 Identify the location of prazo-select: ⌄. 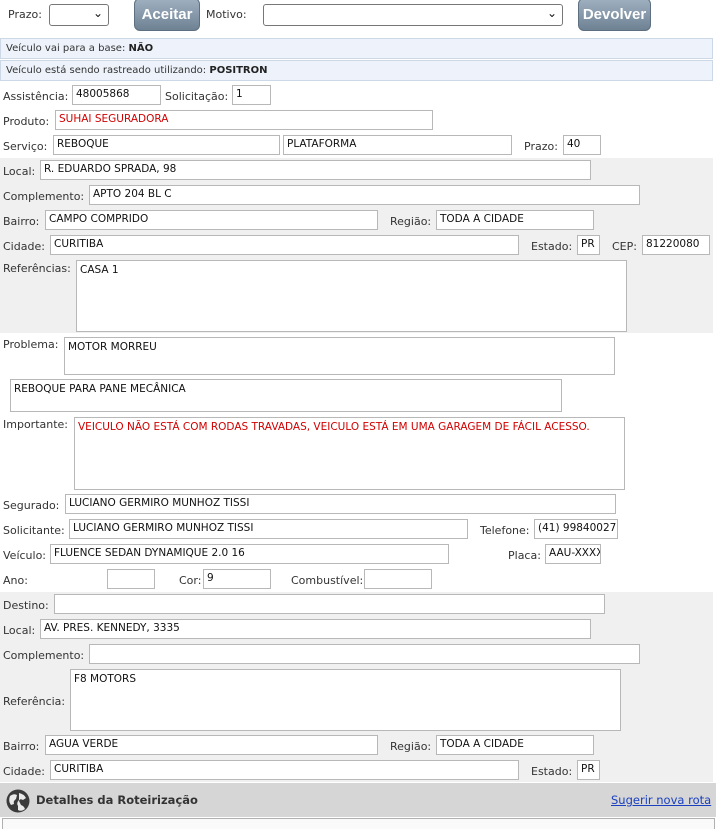
(79, 15).